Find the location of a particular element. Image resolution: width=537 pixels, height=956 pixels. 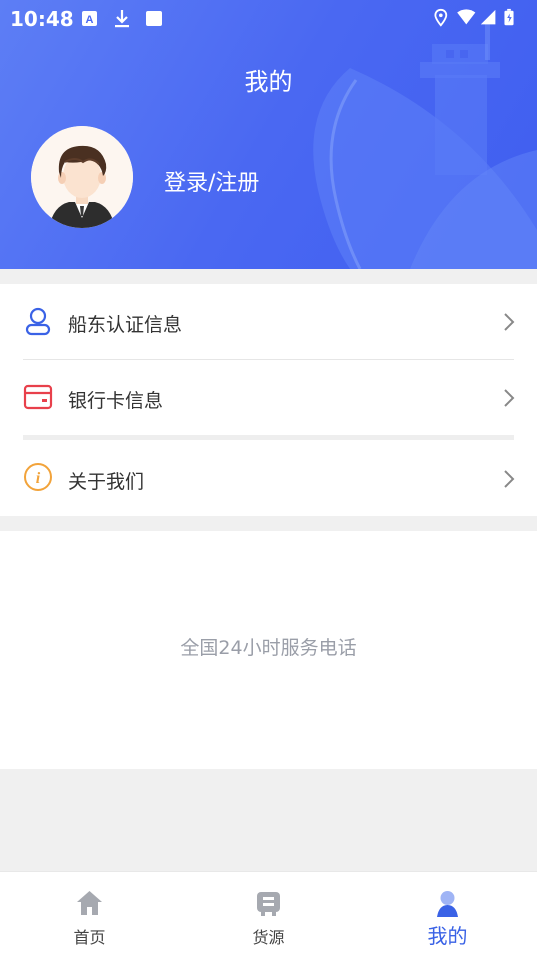

service-hotline-text: 全国24小时服务电话 is located at coordinates (268, 646).